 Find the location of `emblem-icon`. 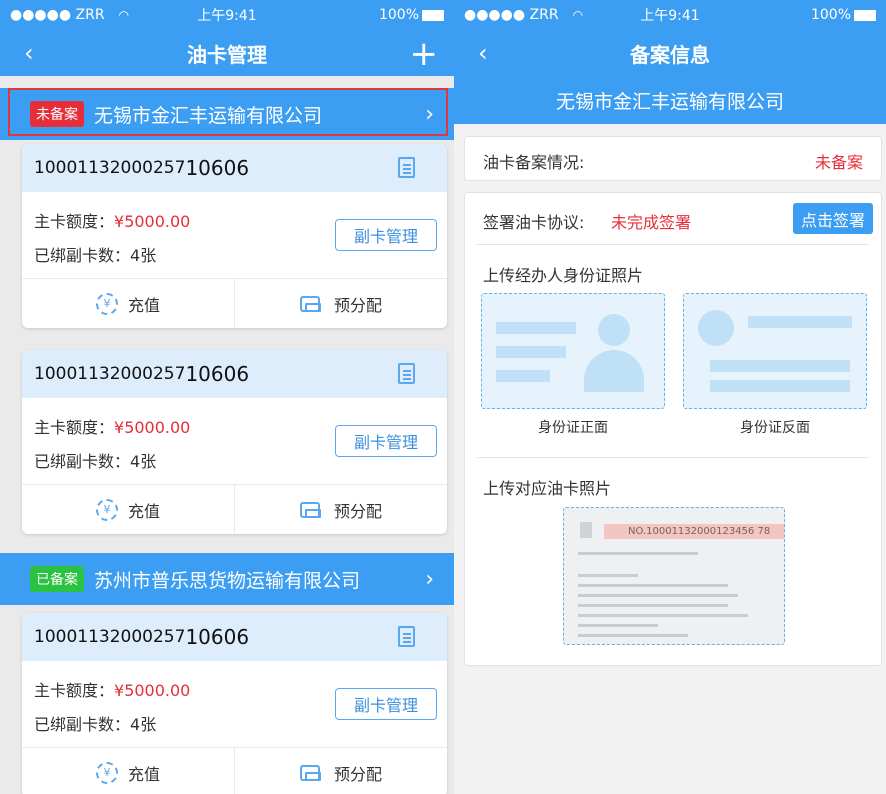

emblem-icon is located at coordinates (716, 328).